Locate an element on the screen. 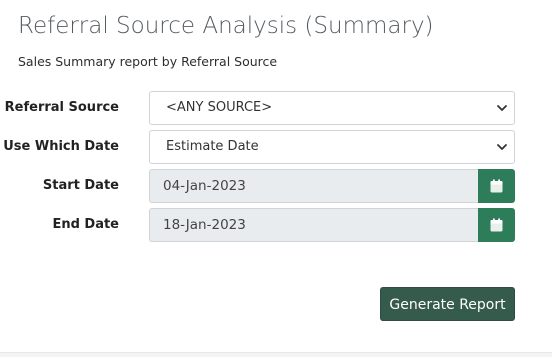 The image size is (552, 357). page-subtitle: Sales Summary report by Referral Source is located at coordinates (148, 61).